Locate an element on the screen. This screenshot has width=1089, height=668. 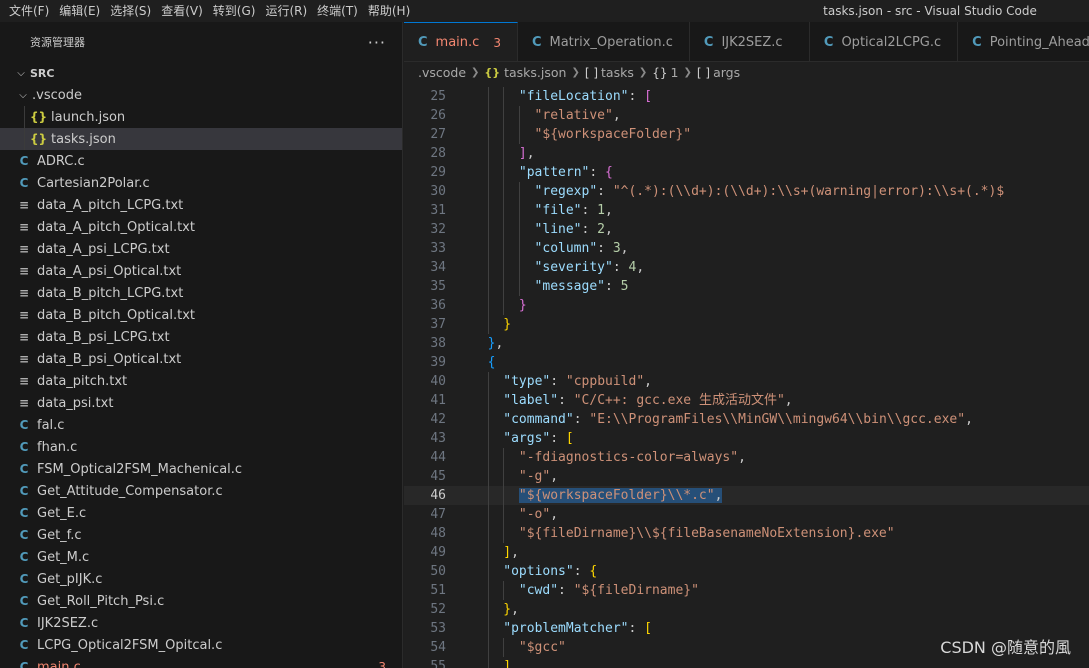
code-line: 31 "file": 1, is located at coordinates (746, 210).